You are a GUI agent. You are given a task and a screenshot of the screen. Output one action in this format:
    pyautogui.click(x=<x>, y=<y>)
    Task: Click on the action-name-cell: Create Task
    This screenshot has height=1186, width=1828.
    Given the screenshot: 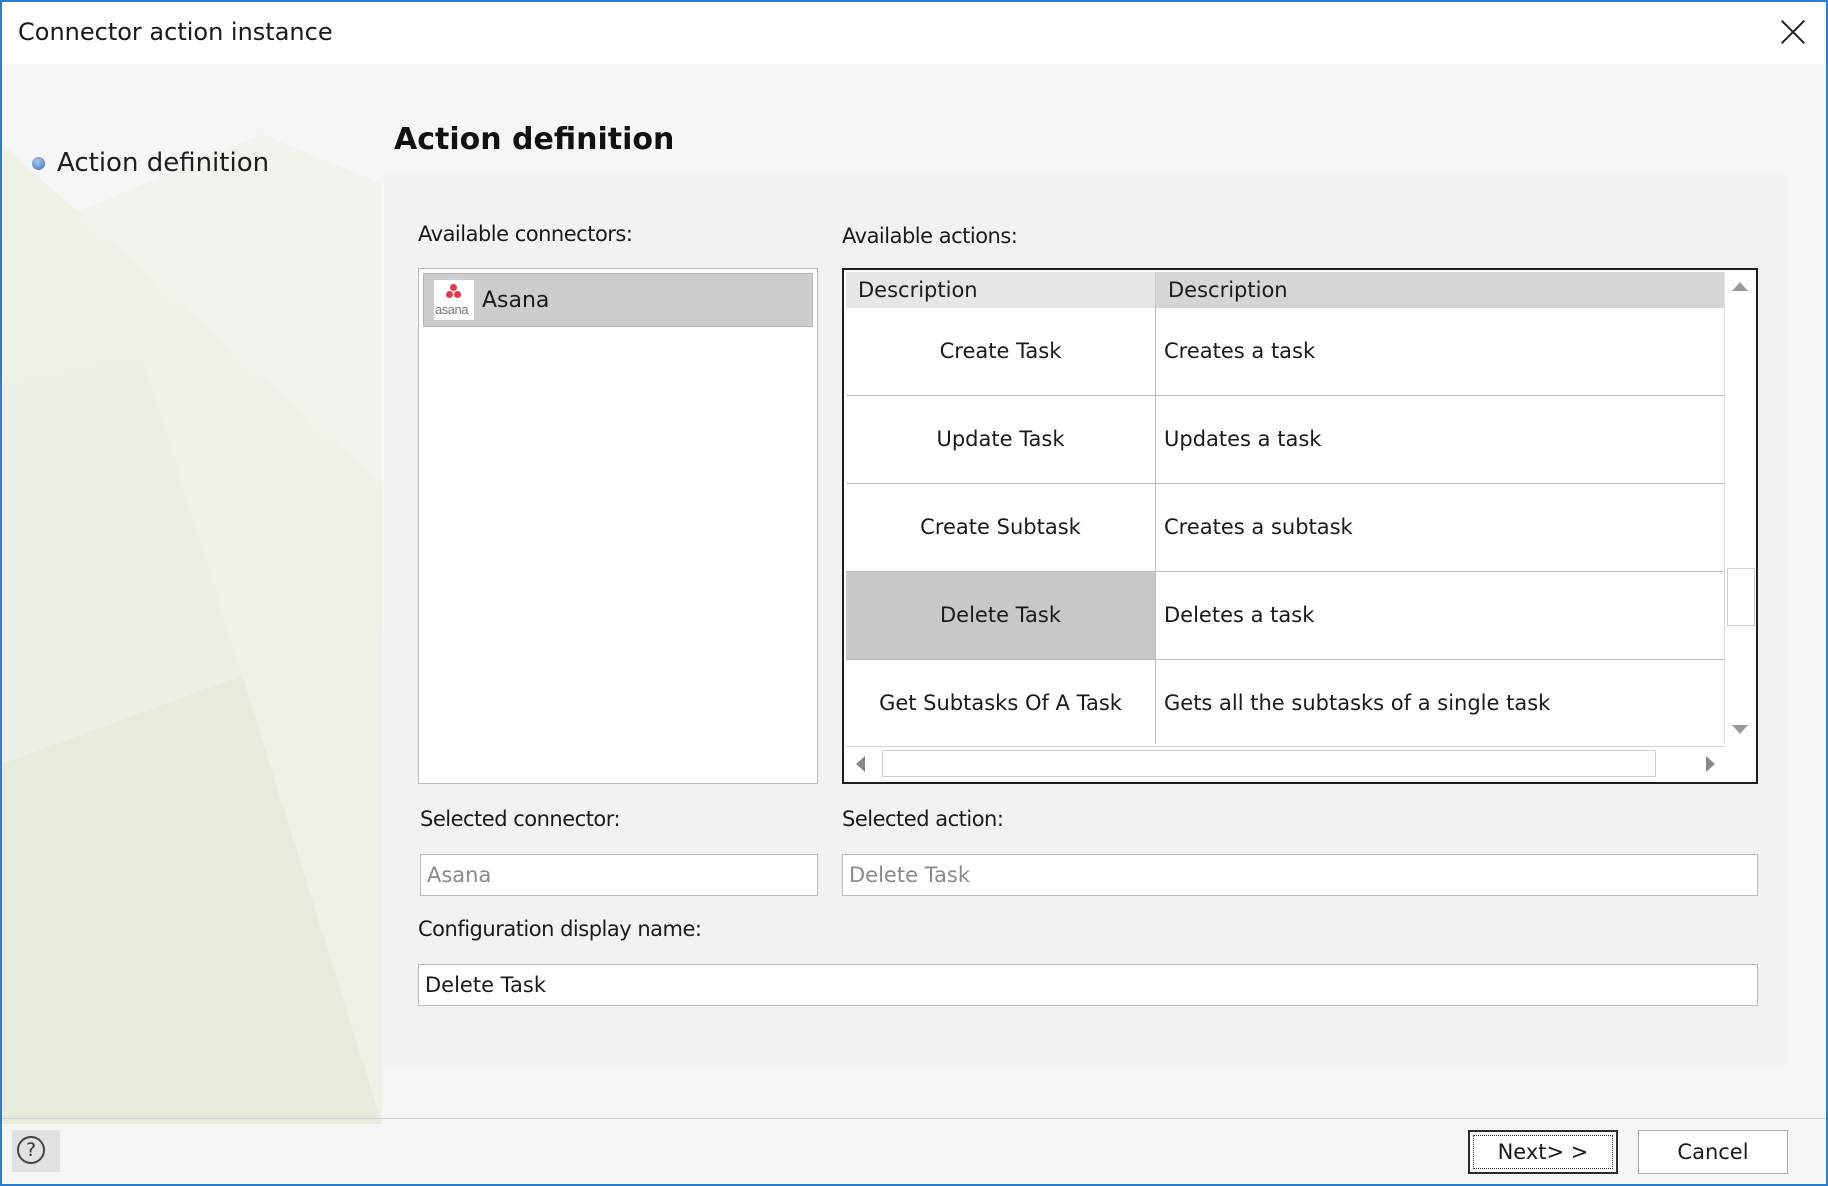 What is the action you would take?
    pyautogui.click(x=1001, y=351)
    